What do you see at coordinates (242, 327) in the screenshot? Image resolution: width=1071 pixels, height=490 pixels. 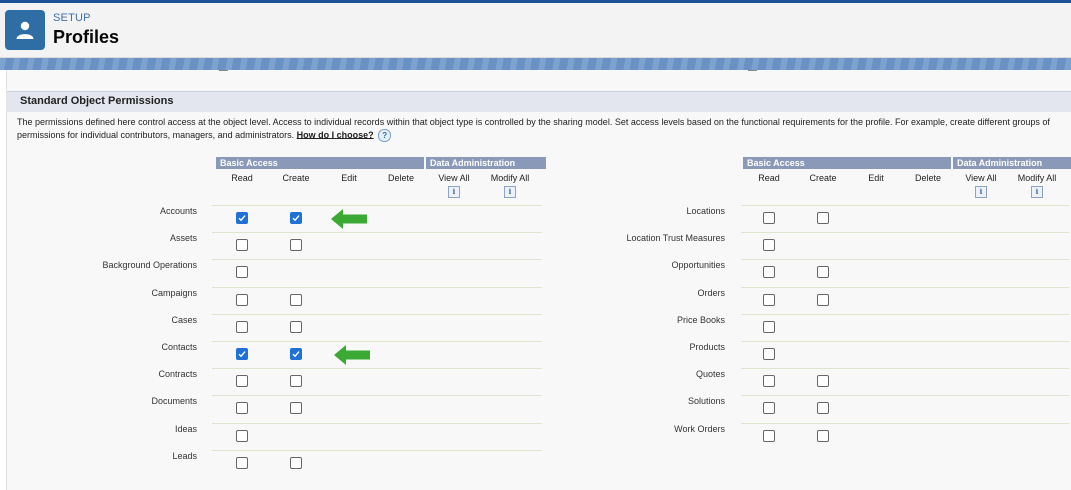 I see `cases-read-checkbox` at bounding box center [242, 327].